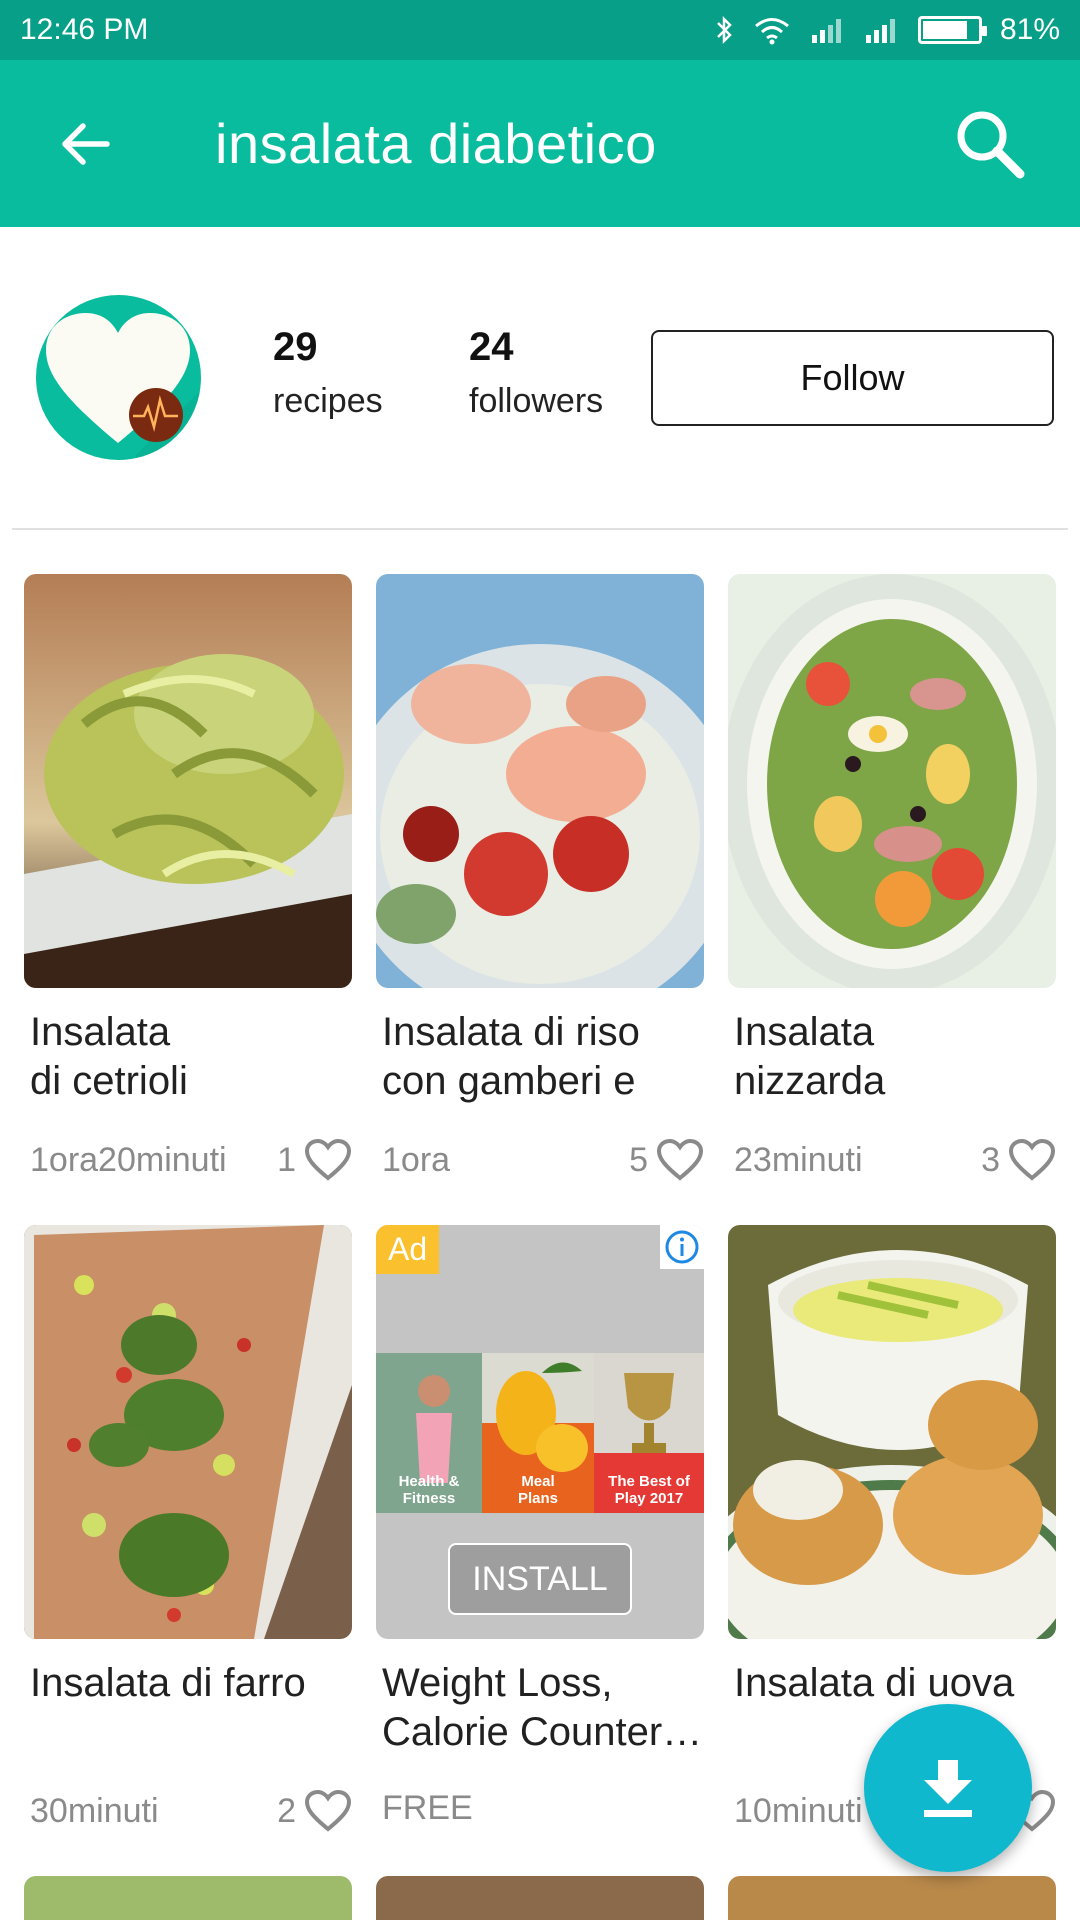  Describe the element at coordinates (511, 1056) in the screenshot. I see `recipe-title: Insalata di riso con gamberi e` at that location.